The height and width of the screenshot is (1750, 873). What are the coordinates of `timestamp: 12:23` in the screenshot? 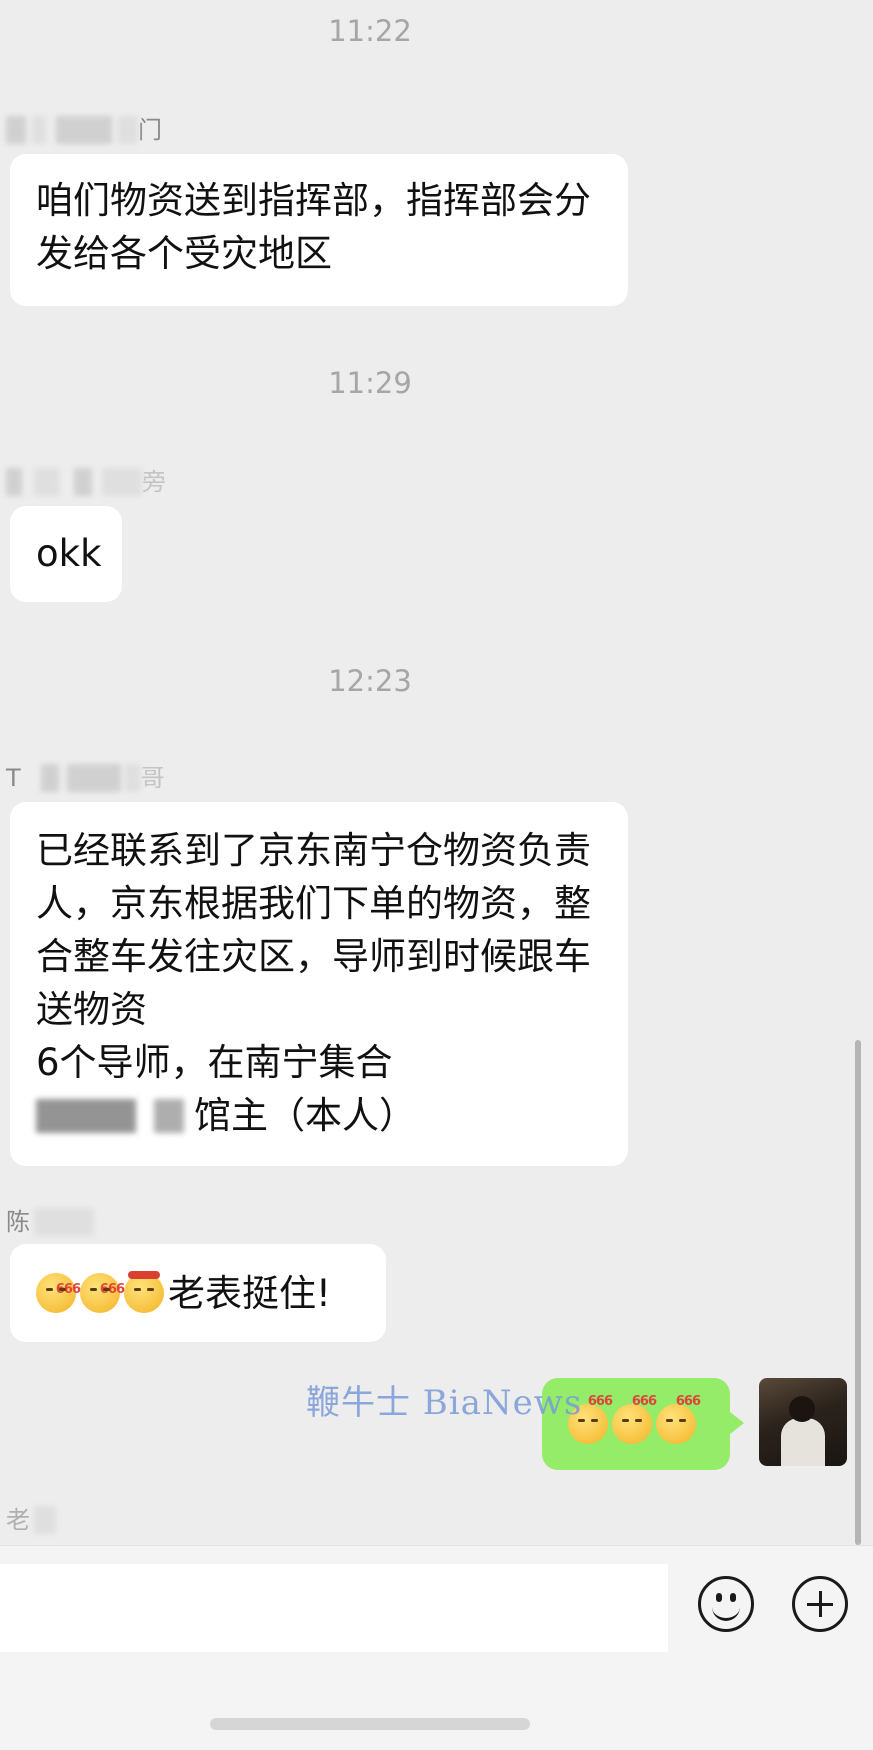 It's located at (370, 681).